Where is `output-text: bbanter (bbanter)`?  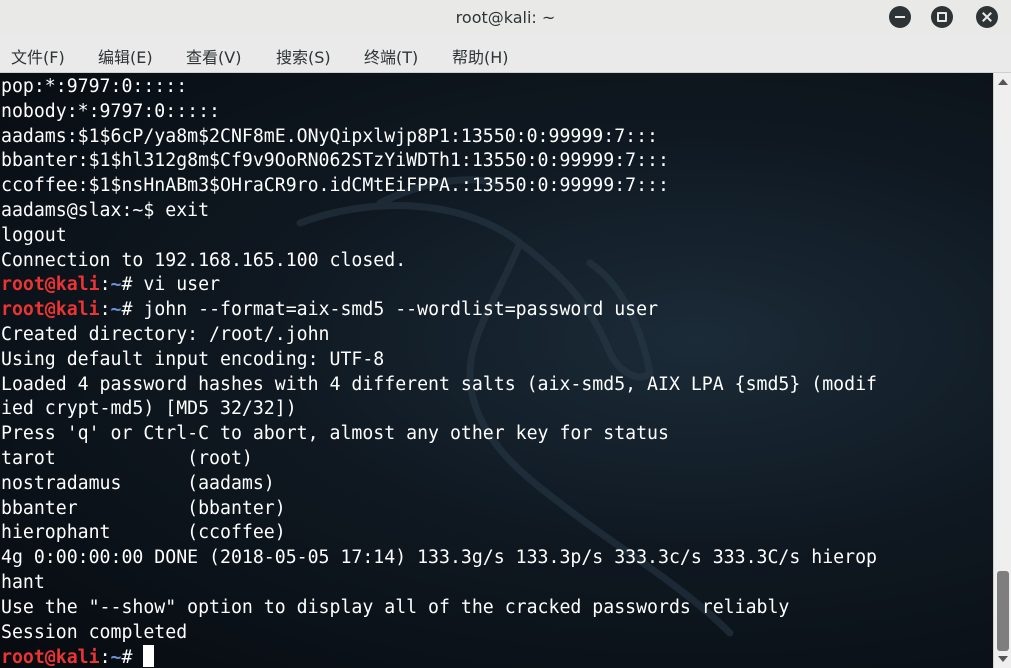 output-text: bbanter (bbanter) is located at coordinates (143, 508).